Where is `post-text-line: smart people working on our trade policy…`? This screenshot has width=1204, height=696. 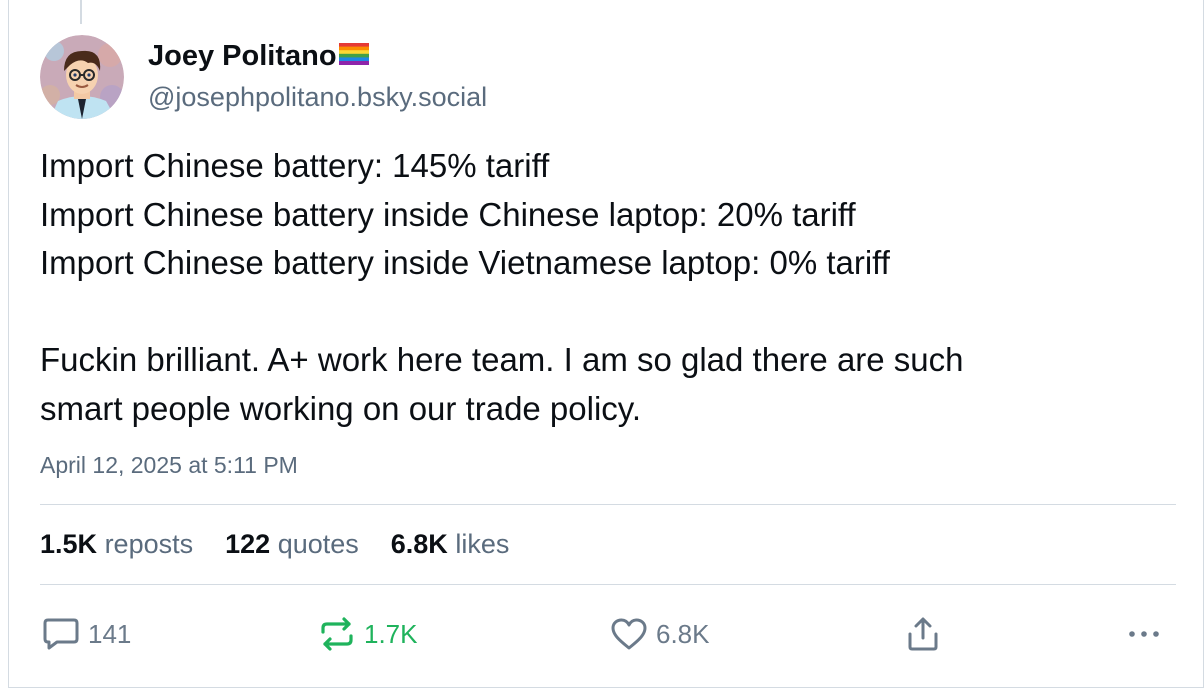
post-text-line: smart people working on our trade policy… is located at coordinates (341, 408).